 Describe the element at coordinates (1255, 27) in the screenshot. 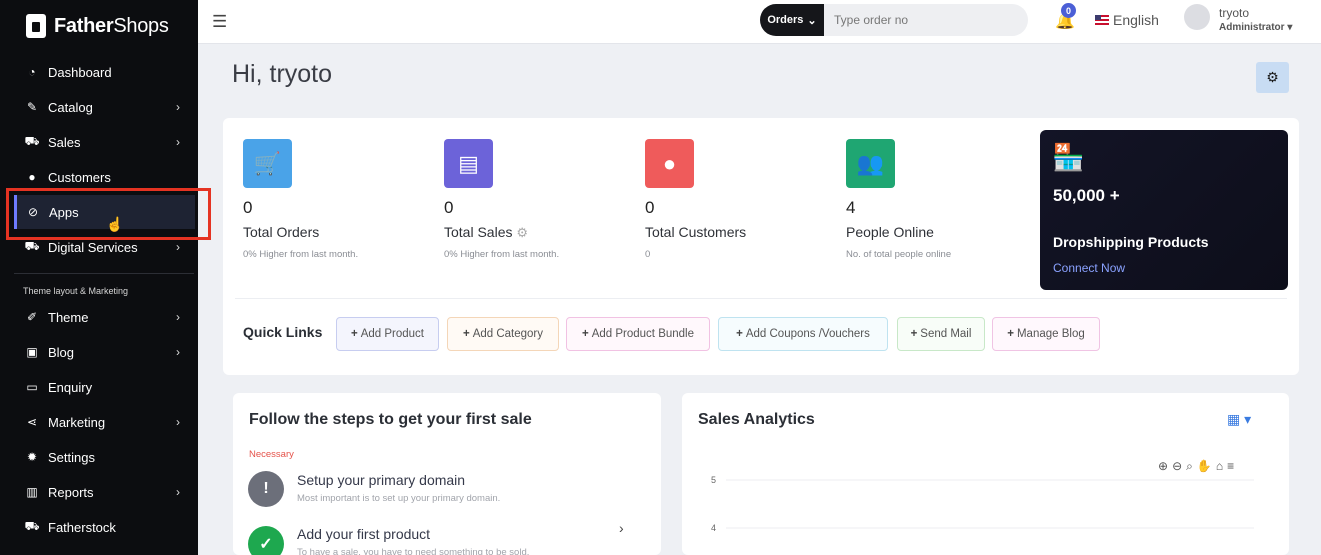

I see `user-role-dropdown: Administrator ▾` at that location.